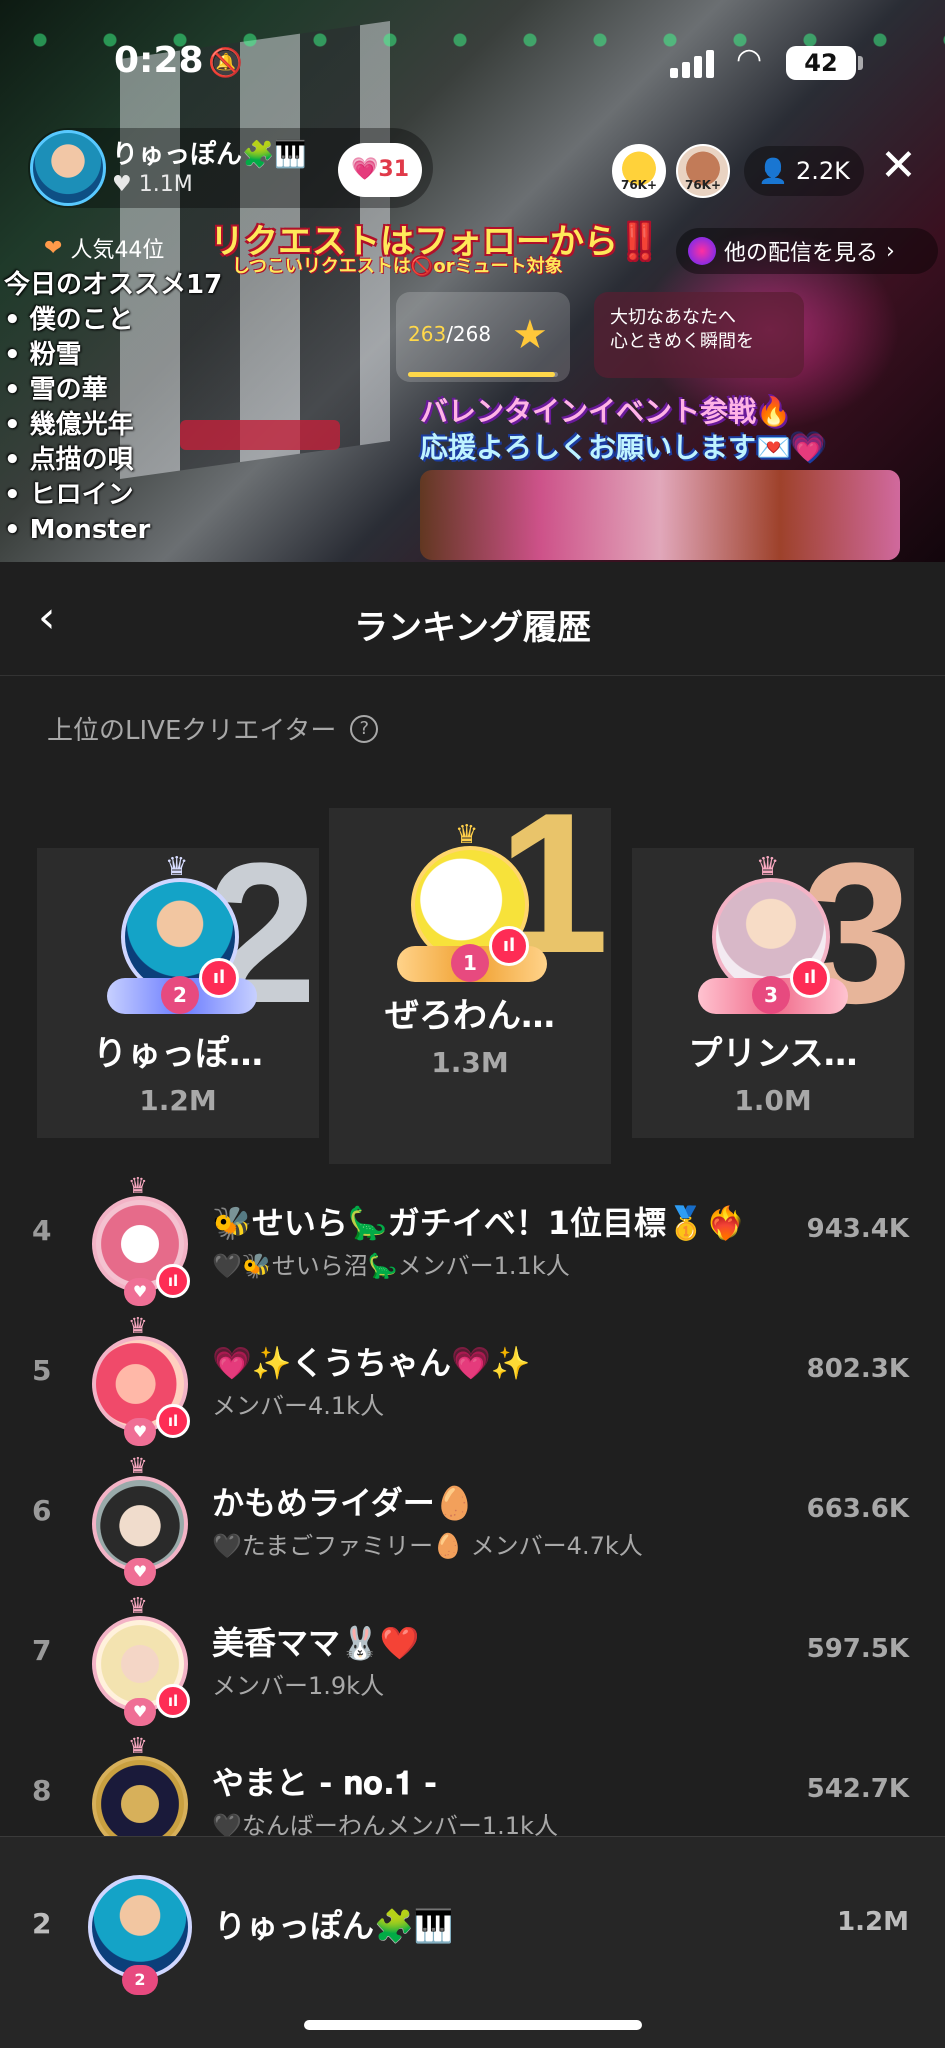  What do you see at coordinates (113, 390) in the screenshot?
I see `recommend-item: 雪の華` at bounding box center [113, 390].